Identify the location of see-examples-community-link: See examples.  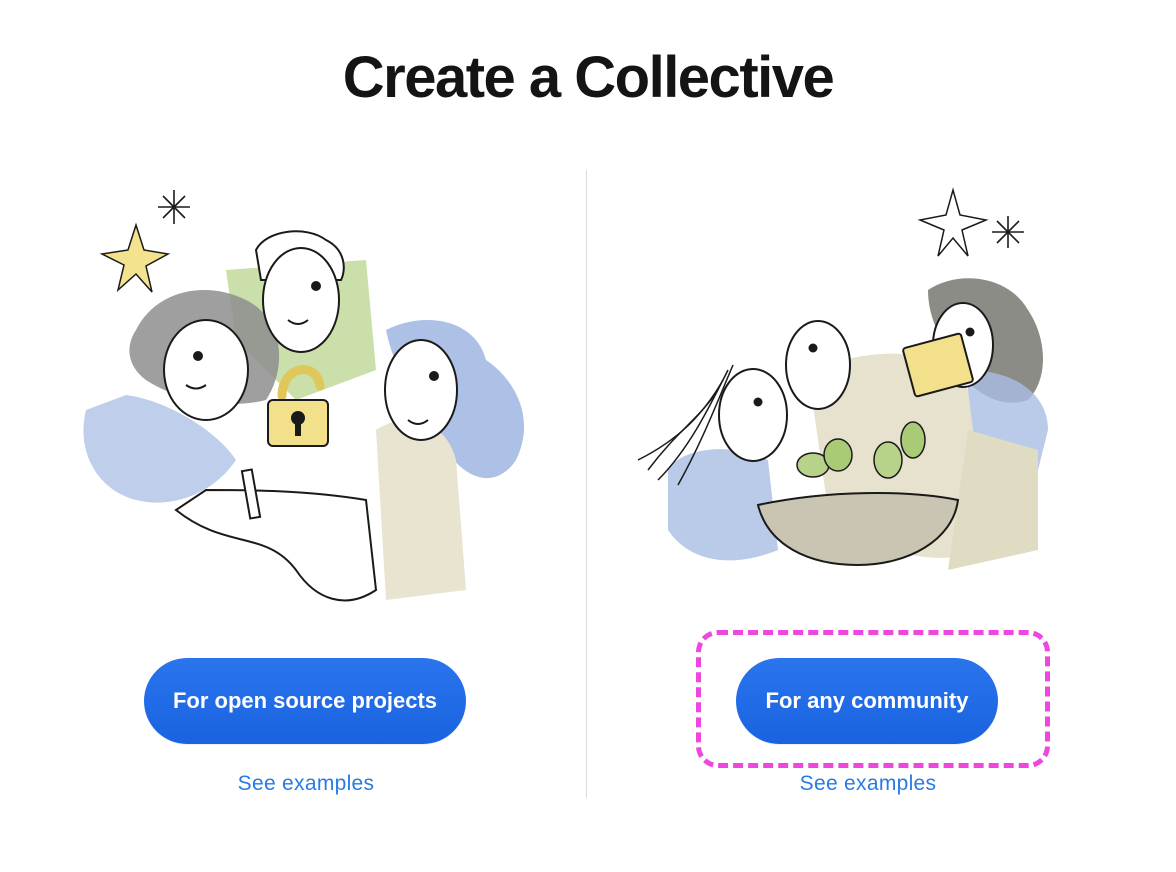
(868, 784).